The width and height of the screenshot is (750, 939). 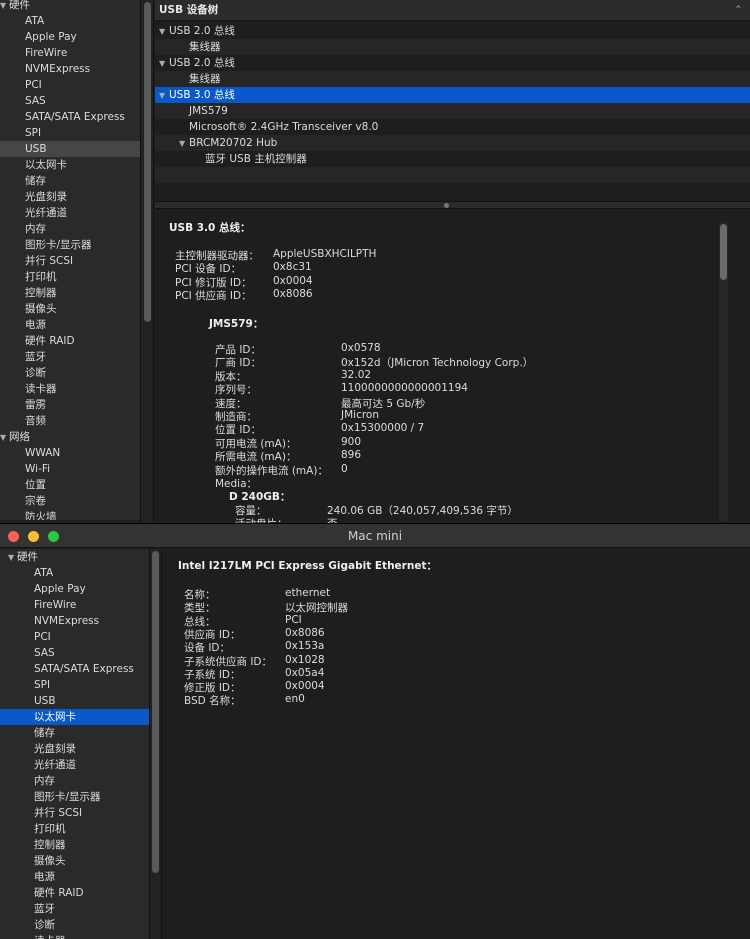 I want to click on device-tree-header: USB 设备树 ⌃, so click(x=452, y=10).